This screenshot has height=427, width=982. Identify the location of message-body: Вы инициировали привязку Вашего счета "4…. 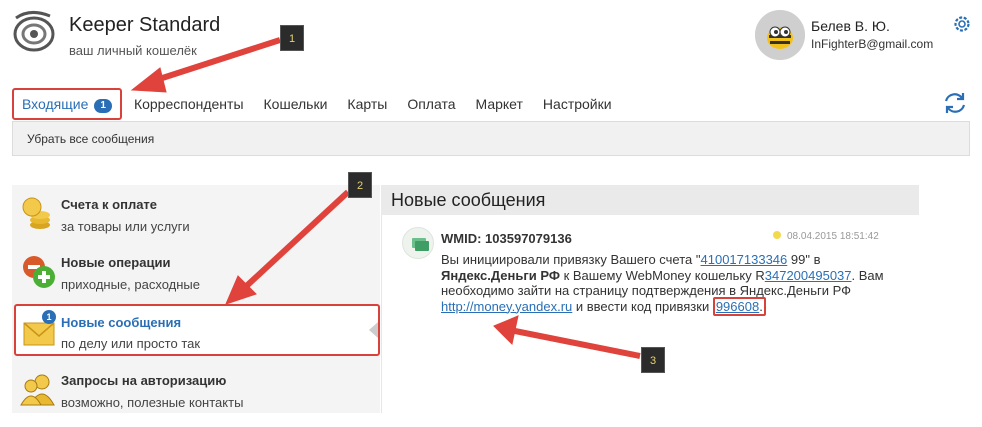
(671, 284).